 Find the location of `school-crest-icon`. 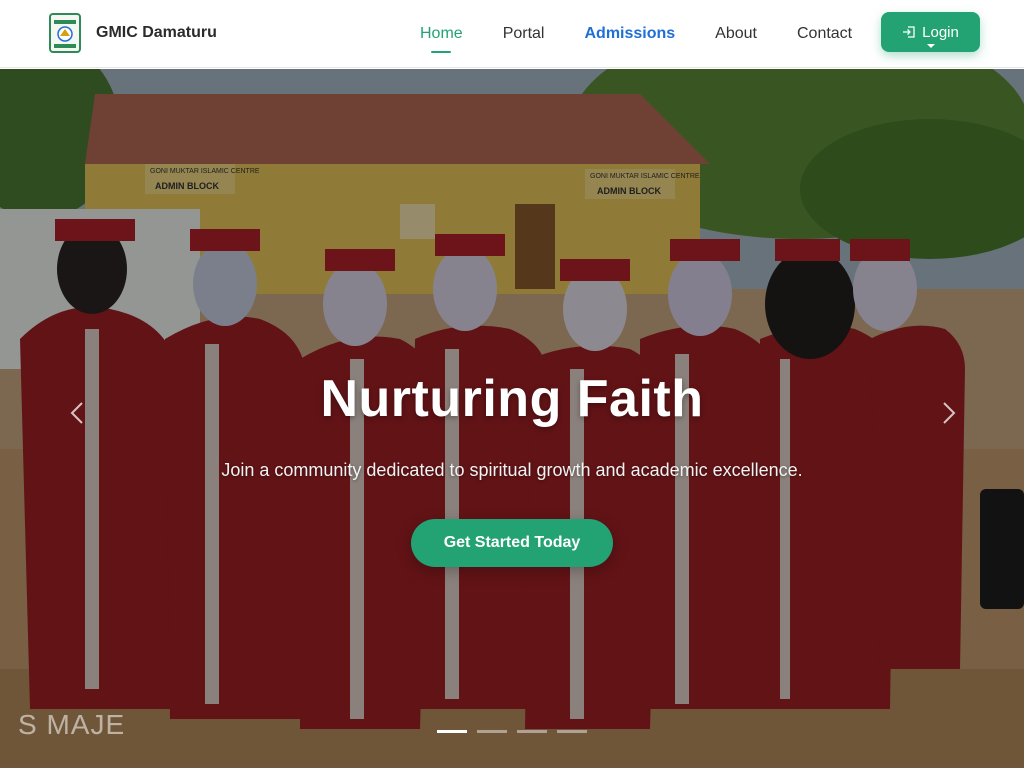

school-crest-icon is located at coordinates (65, 33).